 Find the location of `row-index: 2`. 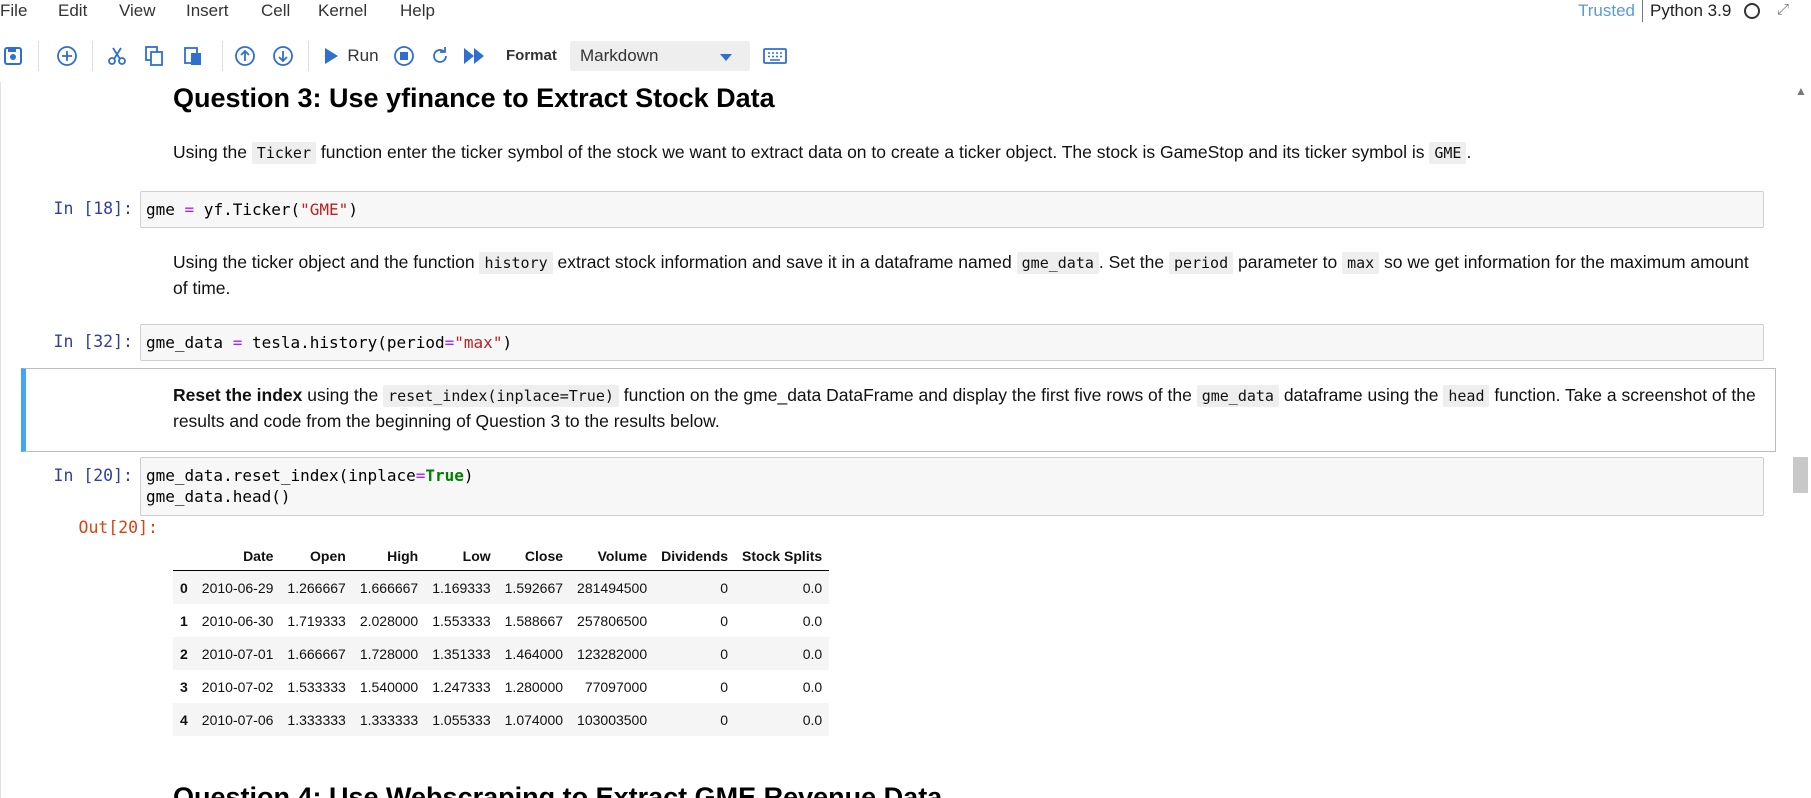

row-index: 2 is located at coordinates (184, 653).